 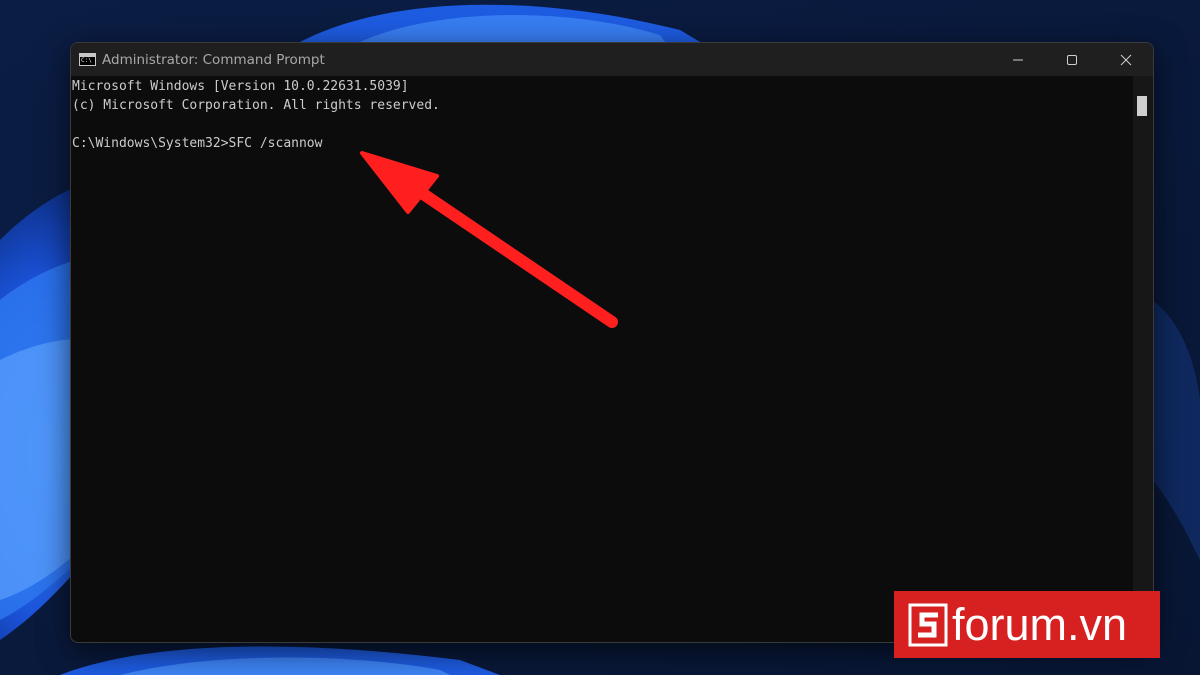 I want to click on sforum-watermark: forum.vn, so click(x=1027, y=624).